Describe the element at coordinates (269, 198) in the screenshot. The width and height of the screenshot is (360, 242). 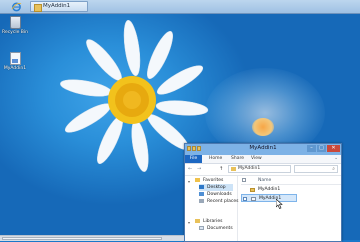
I see `list-item-selected: MyAddin1` at that location.